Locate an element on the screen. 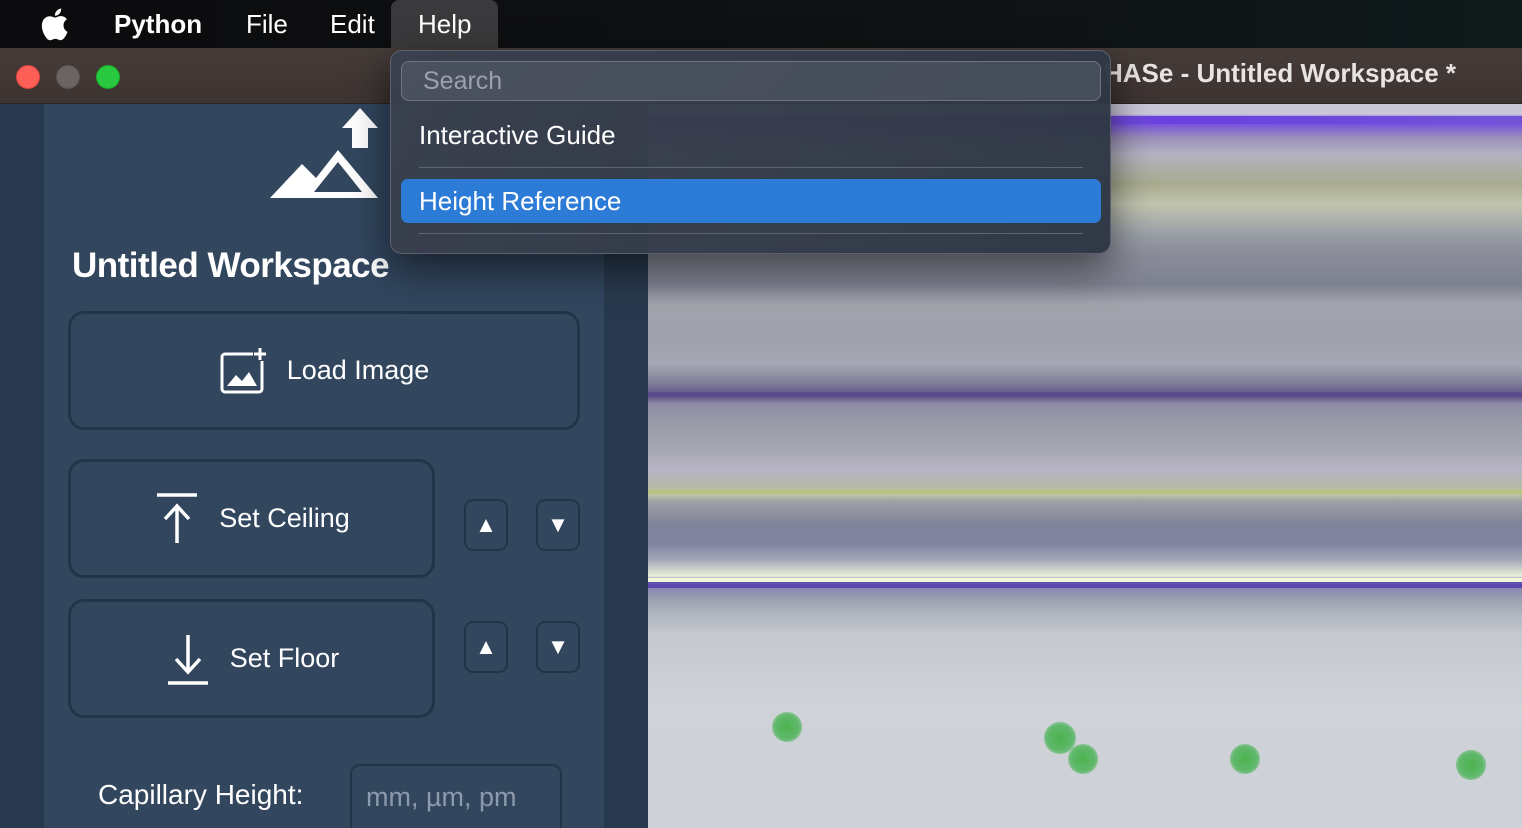  mountain-up-arrow-icon is located at coordinates (324, 153).